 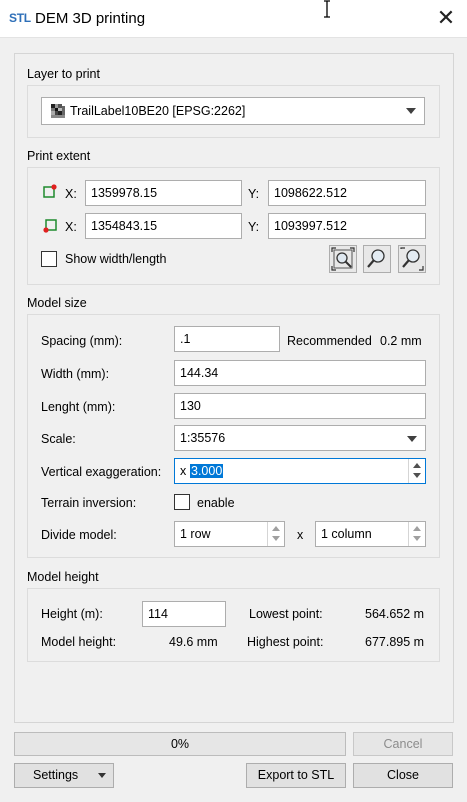 What do you see at coordinates (300, 438) in the screenshot?
I see `scale-select: 1:35576` at bounding box center [300, 438].